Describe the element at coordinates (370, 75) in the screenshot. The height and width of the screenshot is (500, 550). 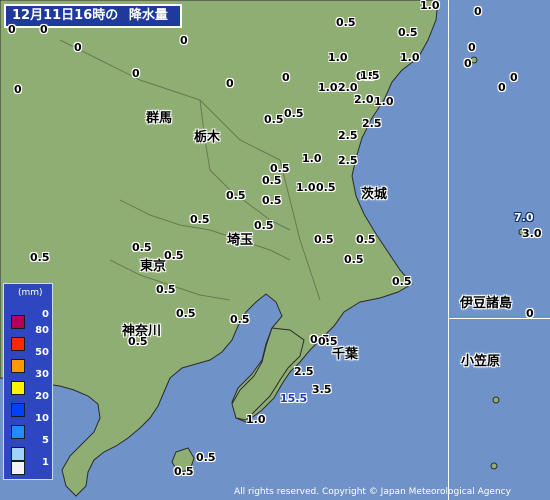
I see `precip-value: 1.5` at that location.